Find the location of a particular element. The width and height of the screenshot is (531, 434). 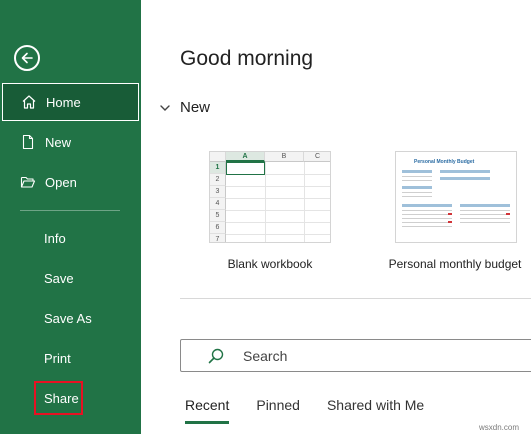

search-input: Search is located at coordinates (265, 356).